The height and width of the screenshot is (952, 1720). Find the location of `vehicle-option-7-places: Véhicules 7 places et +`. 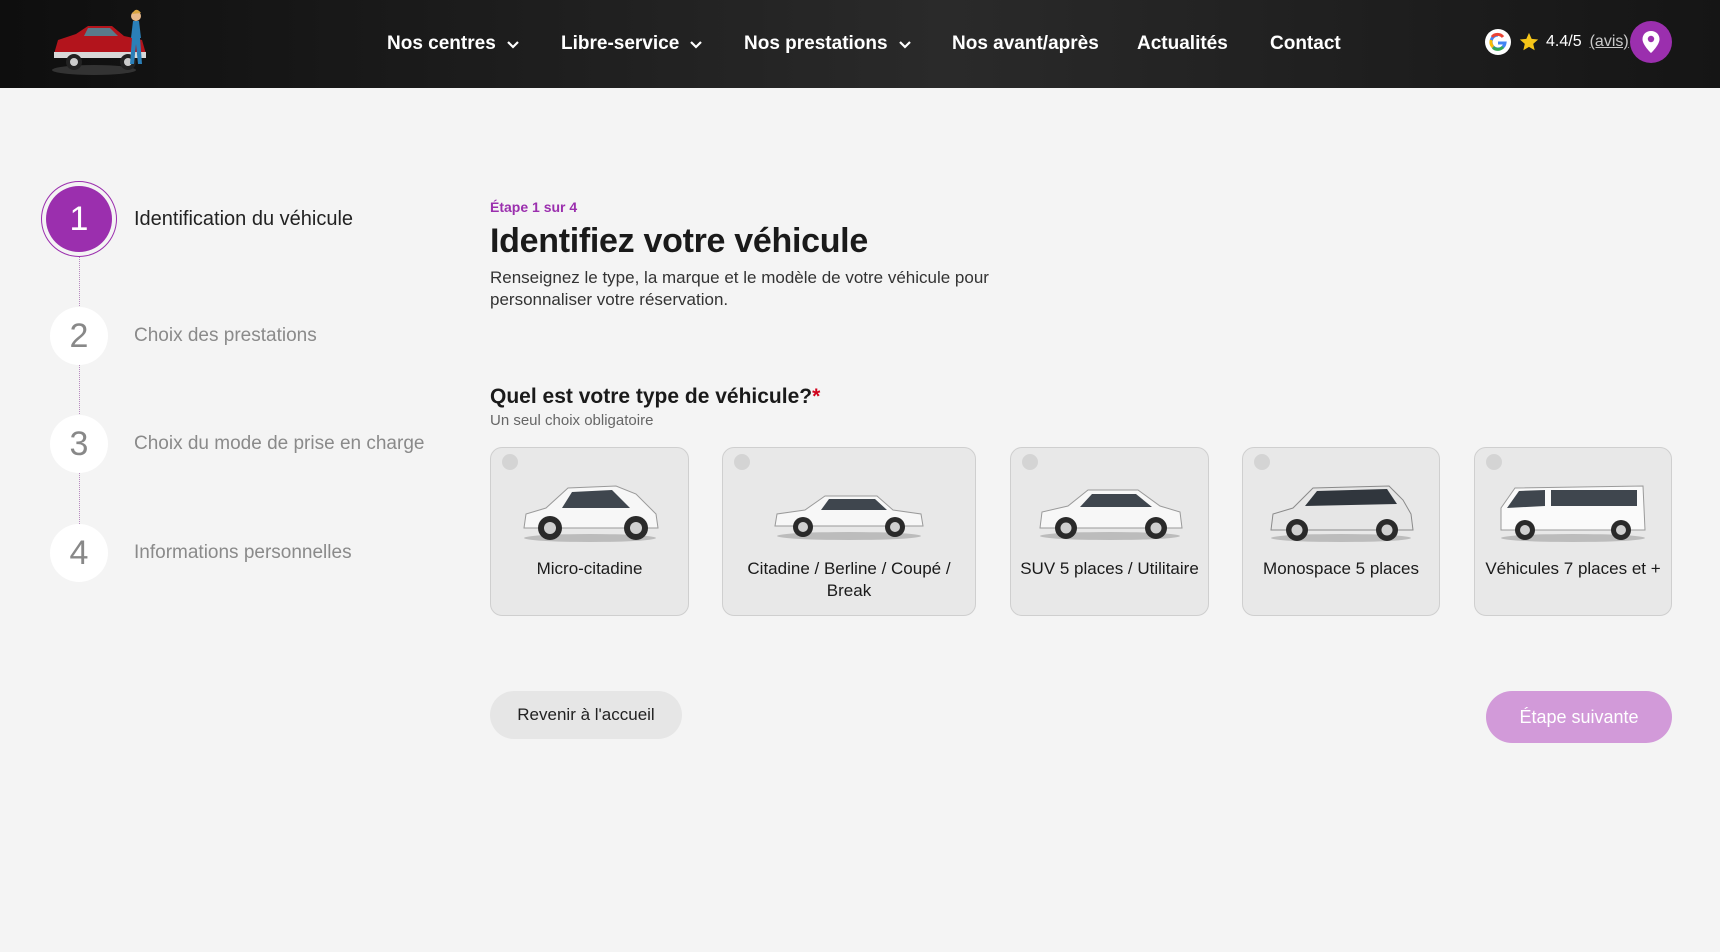

vehicle-option-7-places: Véhicules 7 places et + is located at coordinates (1573, 531).